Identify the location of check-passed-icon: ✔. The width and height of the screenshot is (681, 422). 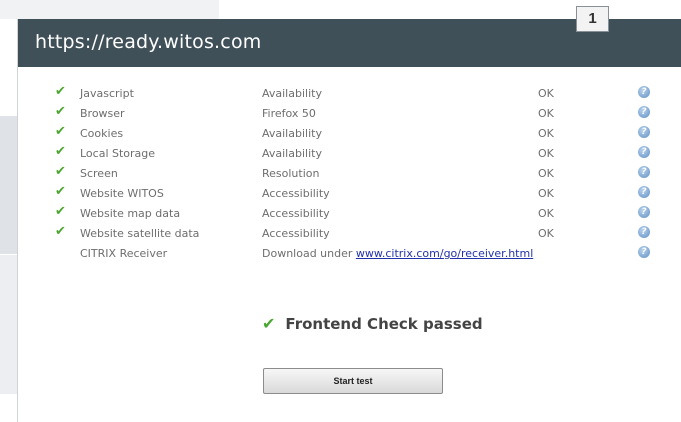
(269, 323).